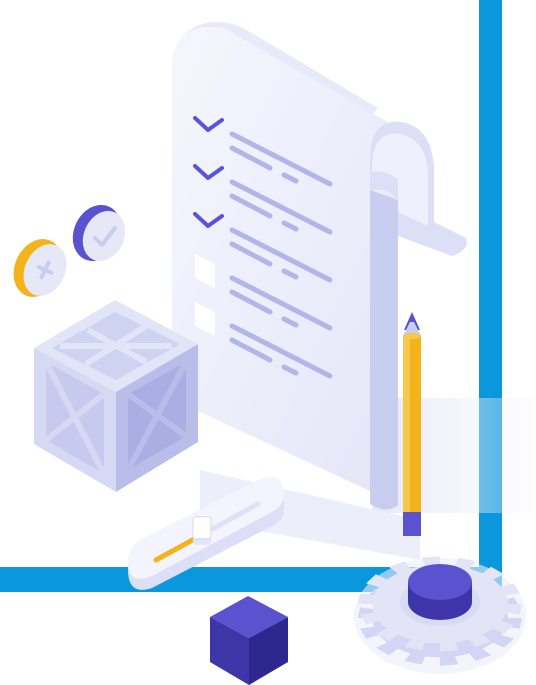  What do you see at coordinates (440, 582) in the screenshot?
I see `gear-button-top` at bounding box center [440, 582].